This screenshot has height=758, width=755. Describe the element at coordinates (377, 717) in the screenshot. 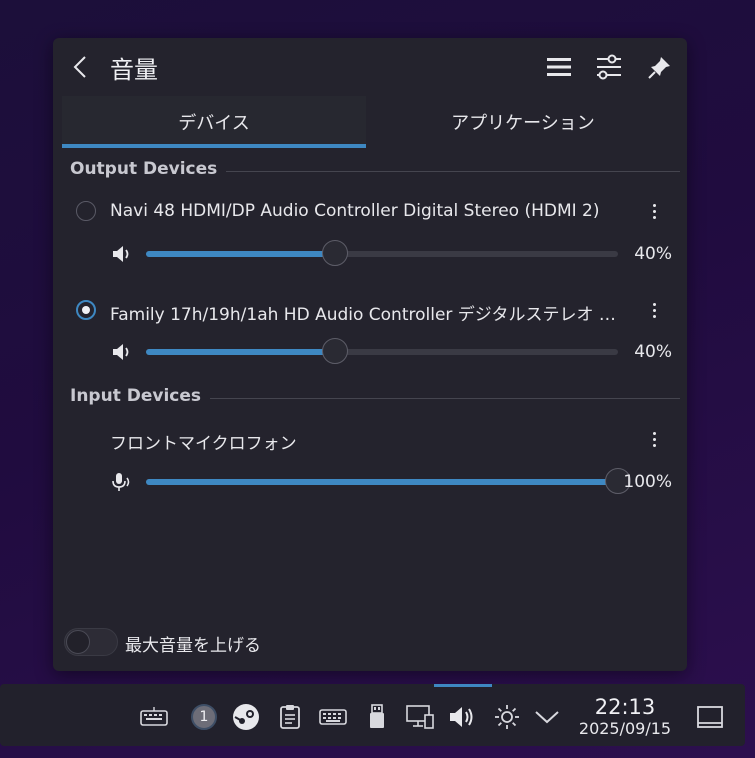

I see `usb-icon` at that location.